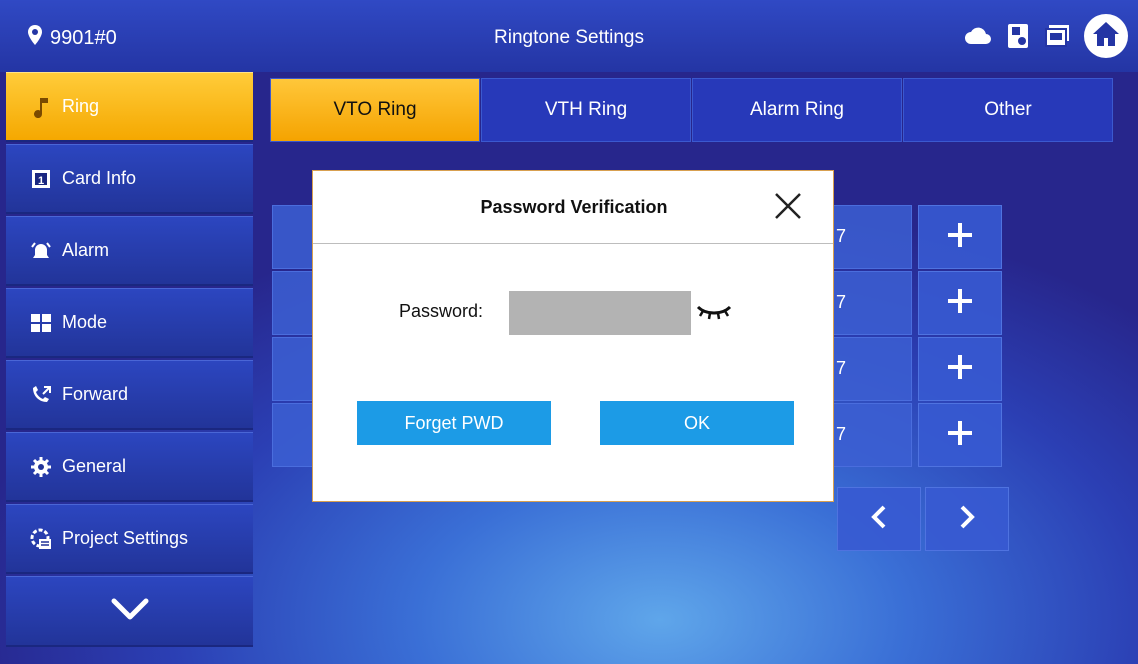 The height and width of the screenshot is (664, 1138). What do you see at coordinates (1058, 36) in the screenshot?
I see `device-icon` at bounding box center [1058, 36].